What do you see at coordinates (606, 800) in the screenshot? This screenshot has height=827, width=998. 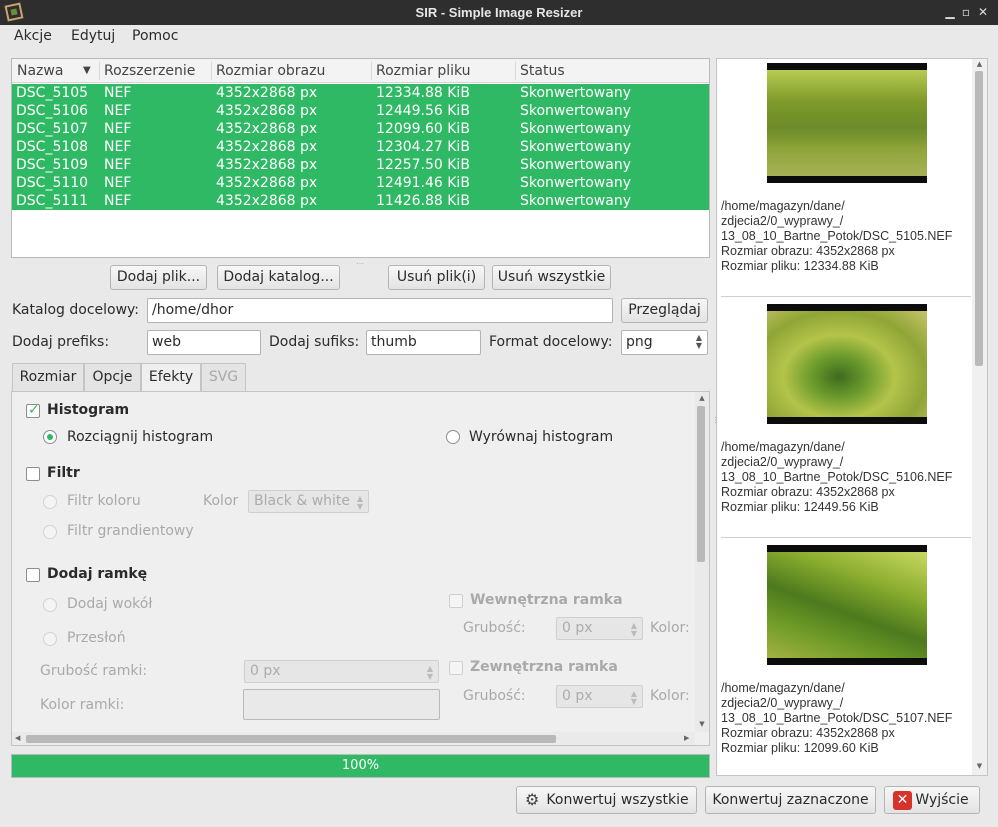 I see `convert-all-button: ⚙ Konwertuj wszystkie` at bounding box center [606, 800].